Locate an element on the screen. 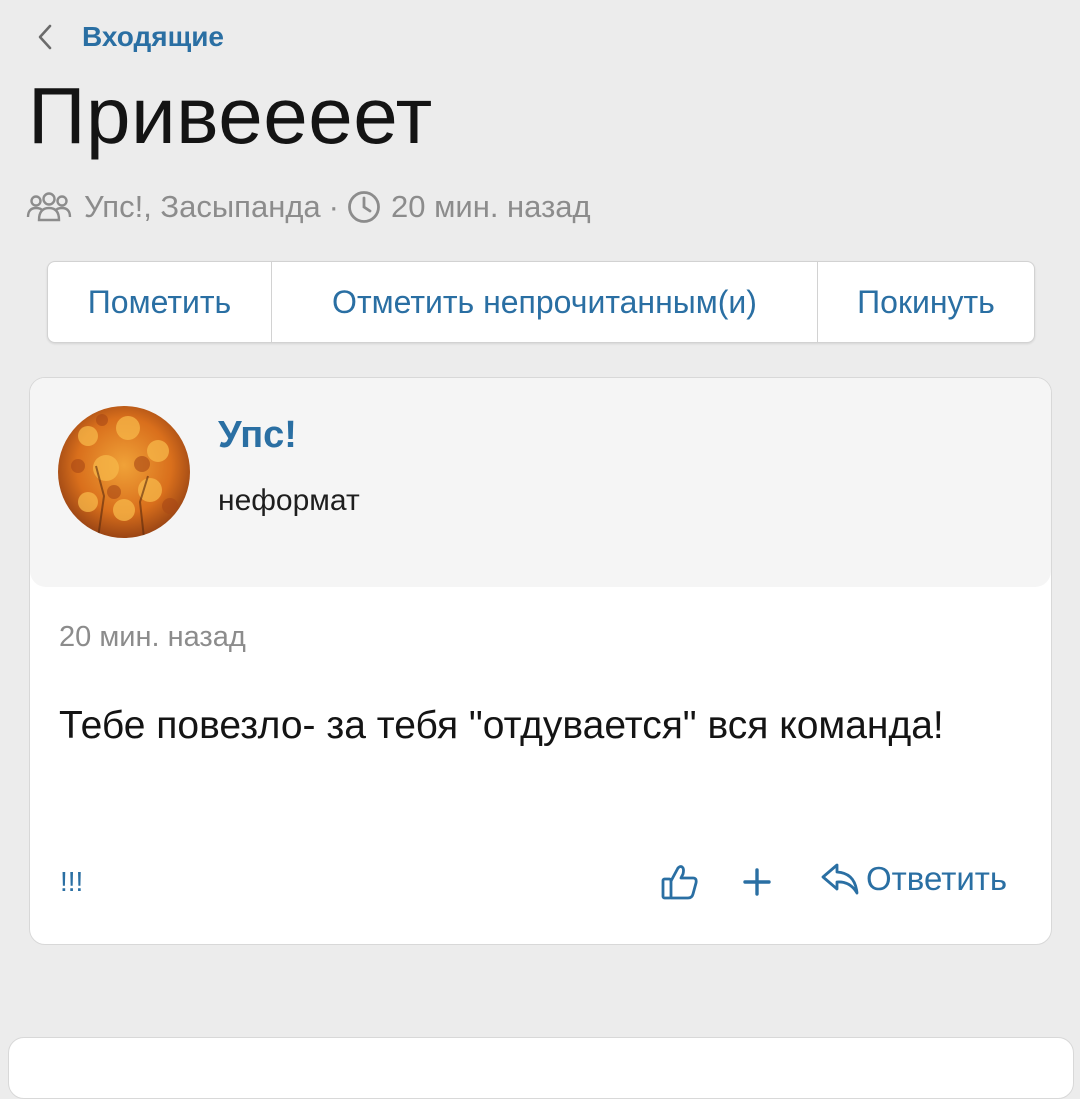 Image resolution: width=1080 pixels, height=1099 pixels. report-link: !!! is located at coordinates (71, 882).